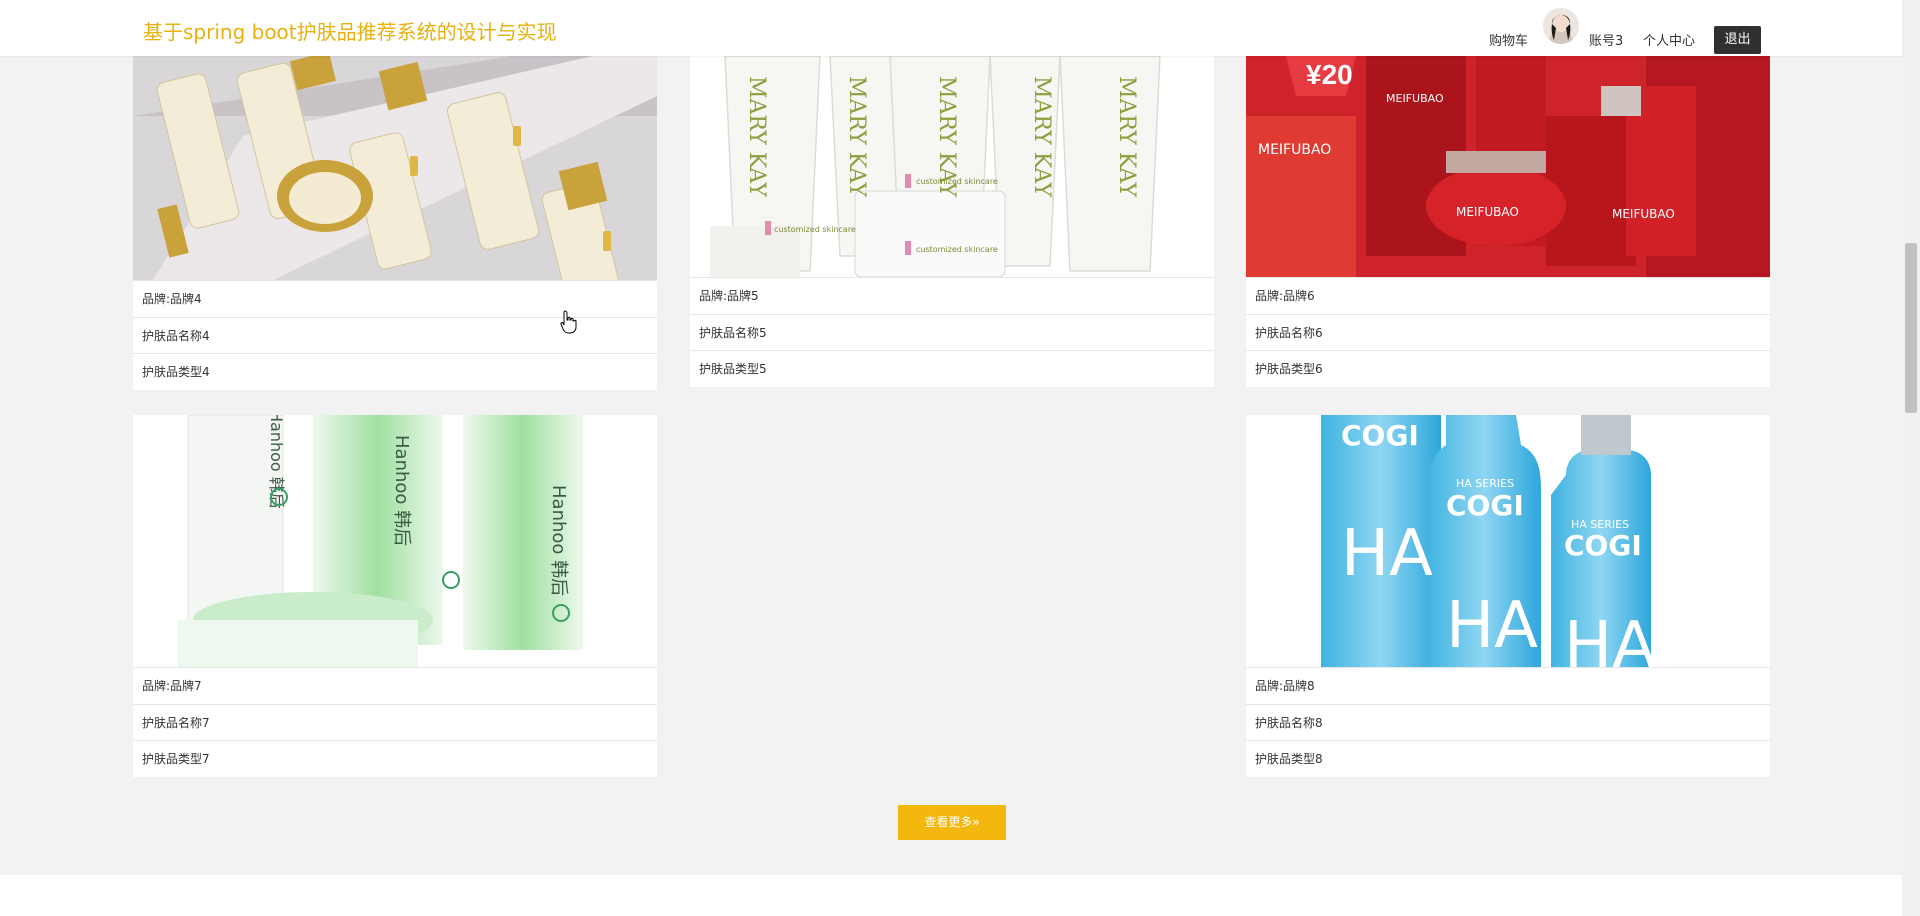  Describe the element at coordinates (1508, 295) in the screenshot. I see `product-brand: 品牌:品牌6` at that location.